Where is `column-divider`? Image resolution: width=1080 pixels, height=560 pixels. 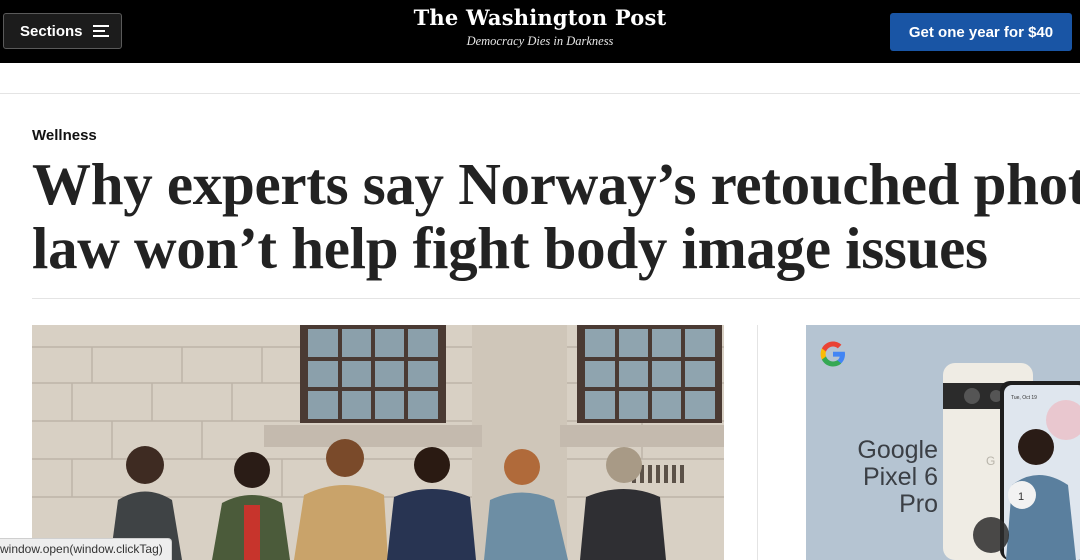 column-divider is located at coordinates (757, 442).